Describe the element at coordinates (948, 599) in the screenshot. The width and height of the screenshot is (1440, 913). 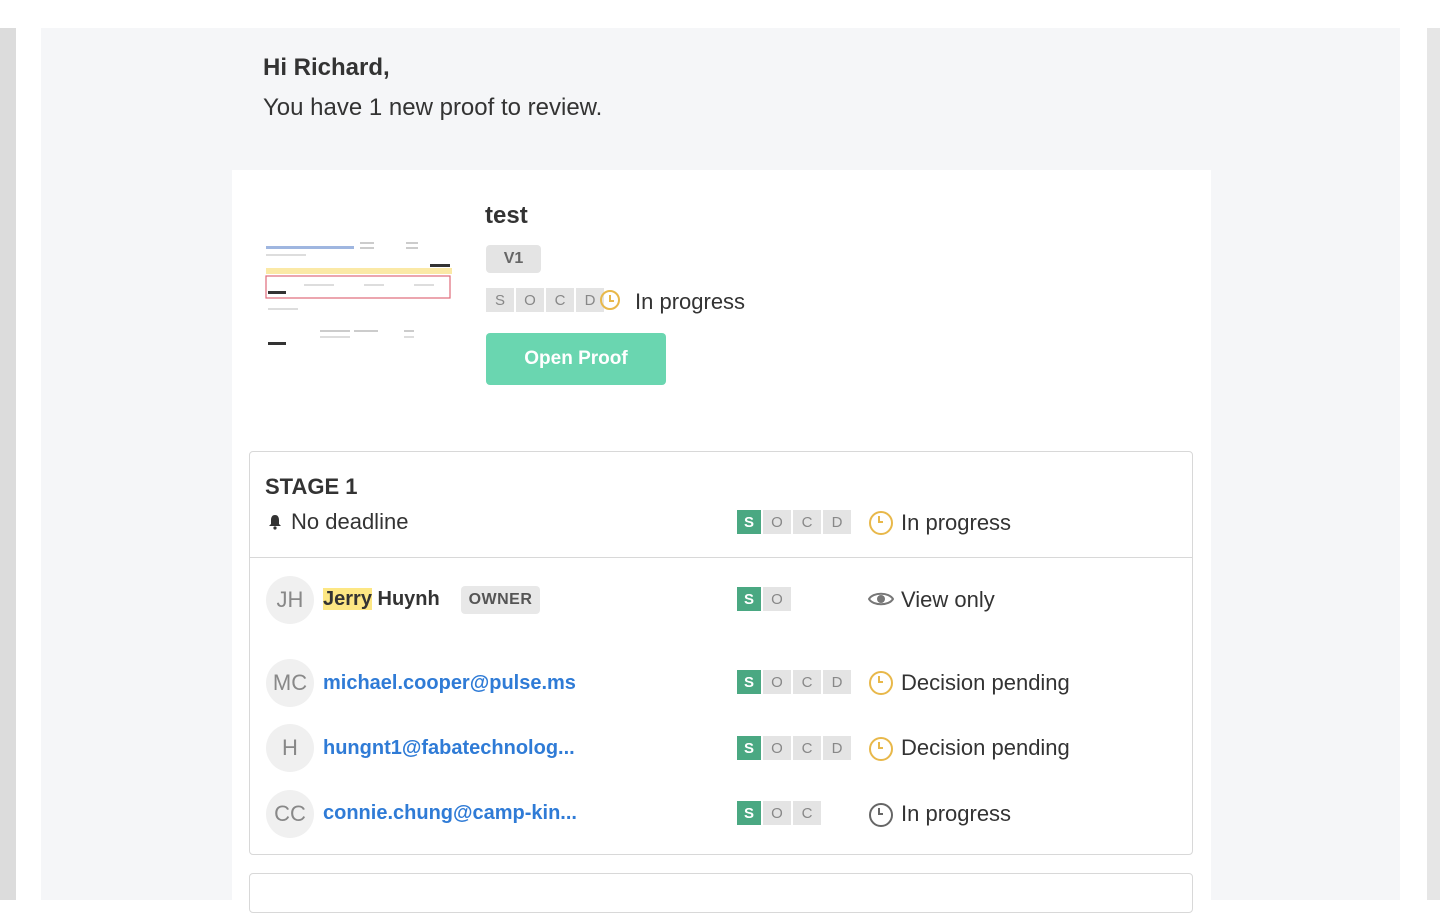
I see `reviewer-status: View only` at that location.